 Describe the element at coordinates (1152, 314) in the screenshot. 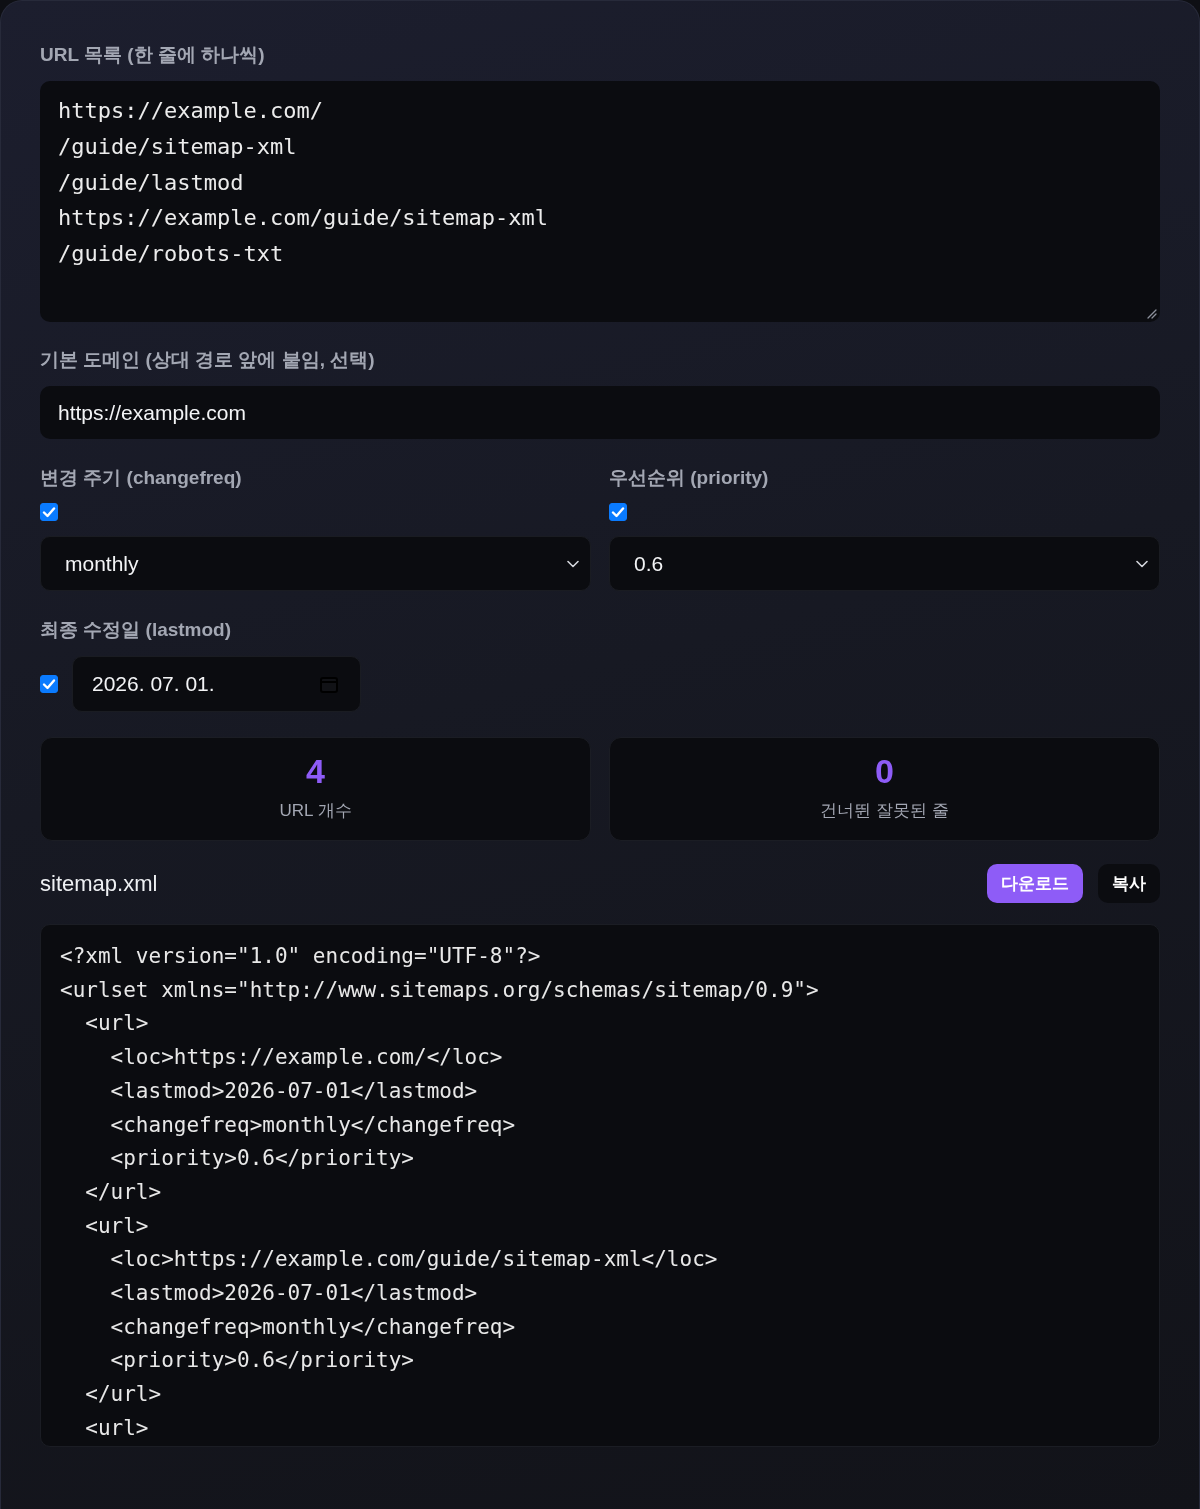

I see `resize-grip-icon` at that location.